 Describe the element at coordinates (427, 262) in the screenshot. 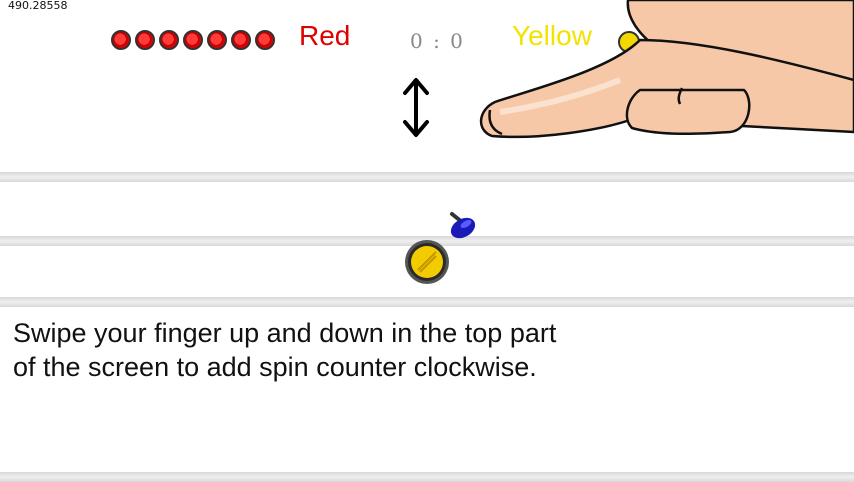

I see `yellow-puck-game-piece` at that location.